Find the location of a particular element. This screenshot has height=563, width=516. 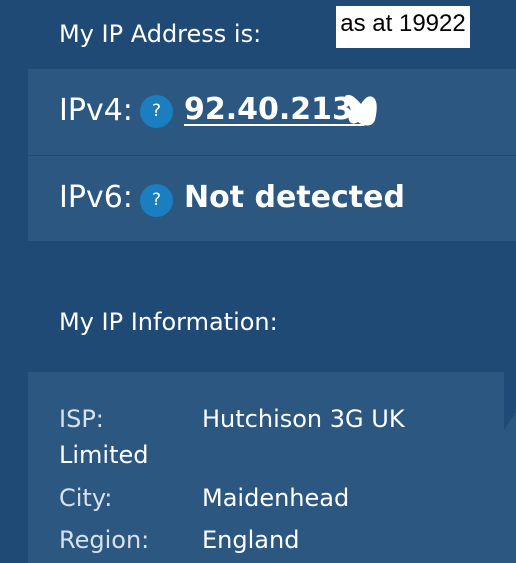

ipv4-row: IPv4: ? 92.40.213. is located at coordinates (272, 112).